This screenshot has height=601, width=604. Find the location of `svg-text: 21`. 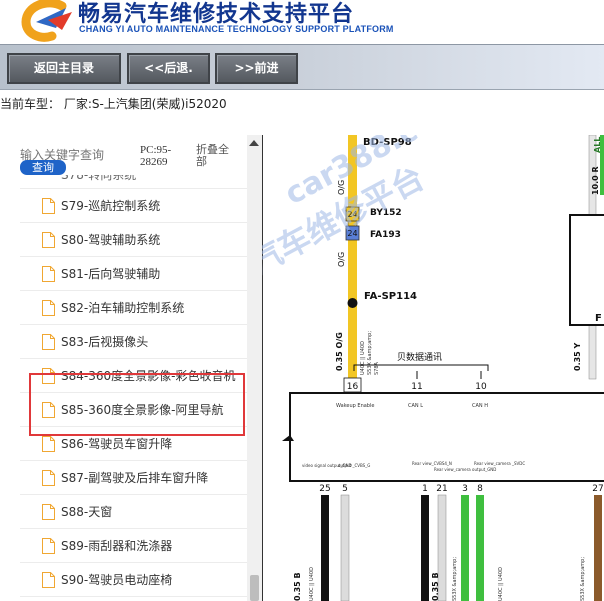

svg-text: 21 is located at coordinates (441, 489).